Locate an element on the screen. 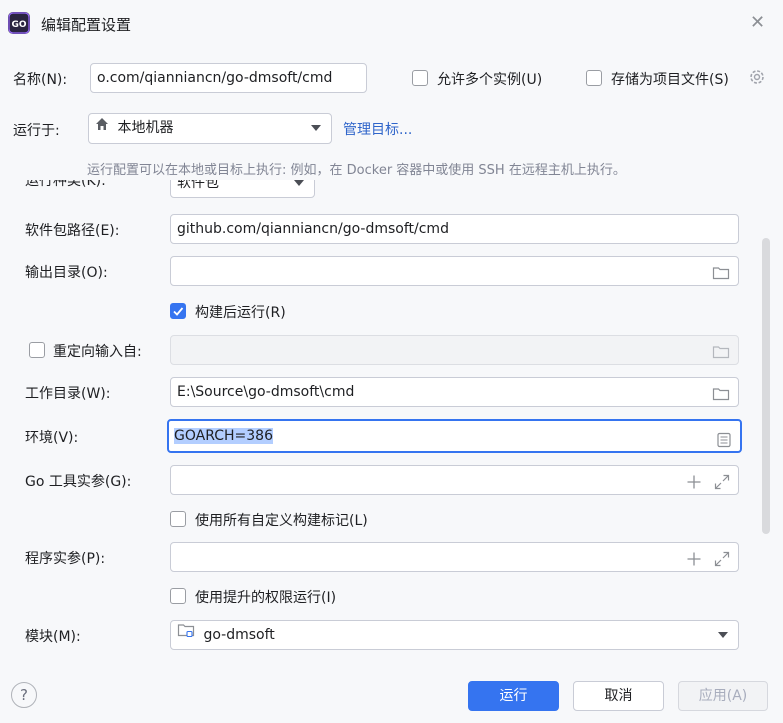 The width and height of the screenshot is (783, 723). elevated-checkbox is located at coordinates (178, 596).